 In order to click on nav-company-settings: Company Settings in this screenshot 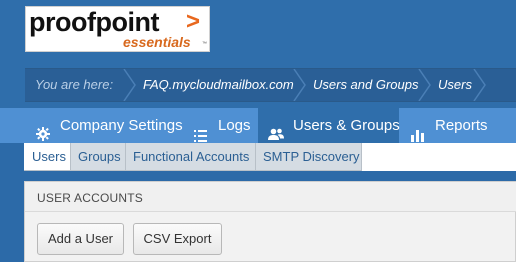, I will do `click(103, 125)`.